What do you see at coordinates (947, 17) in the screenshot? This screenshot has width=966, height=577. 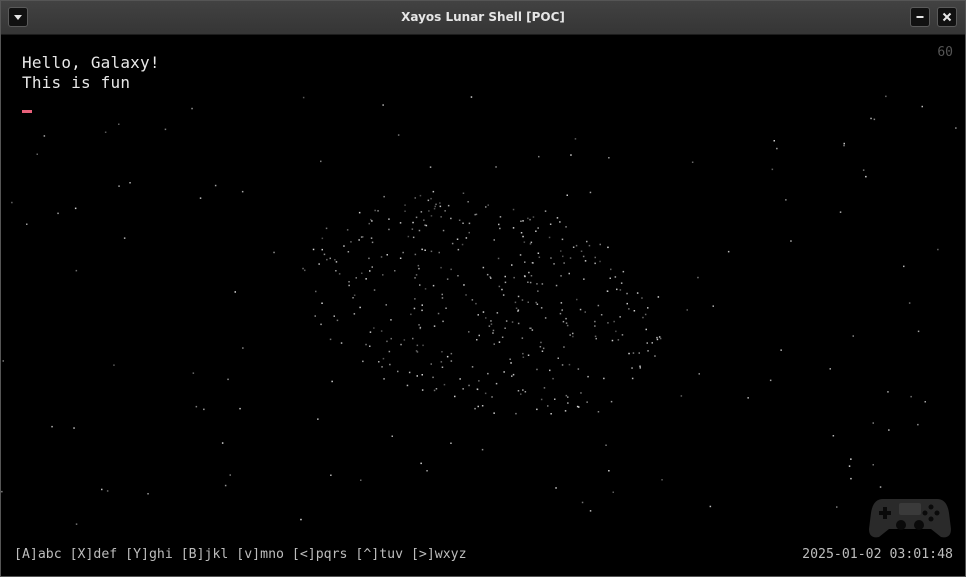 I see `close-button` at bounding box center [947, 17].